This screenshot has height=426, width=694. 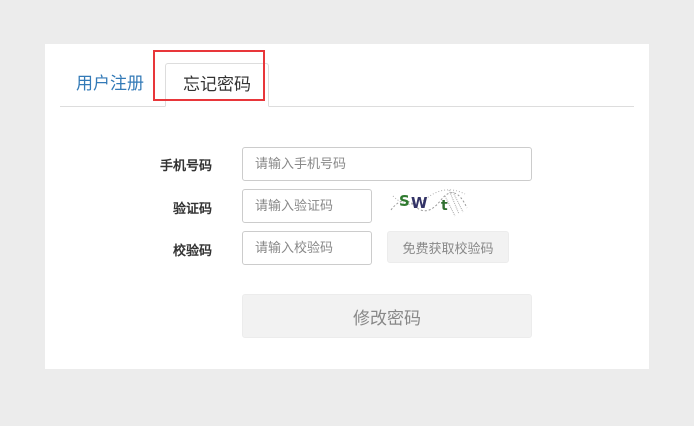 What do you see at coordinates (307, 248) in the screenshot?
I see `verify-code-input` at bounding box center [307, 248].